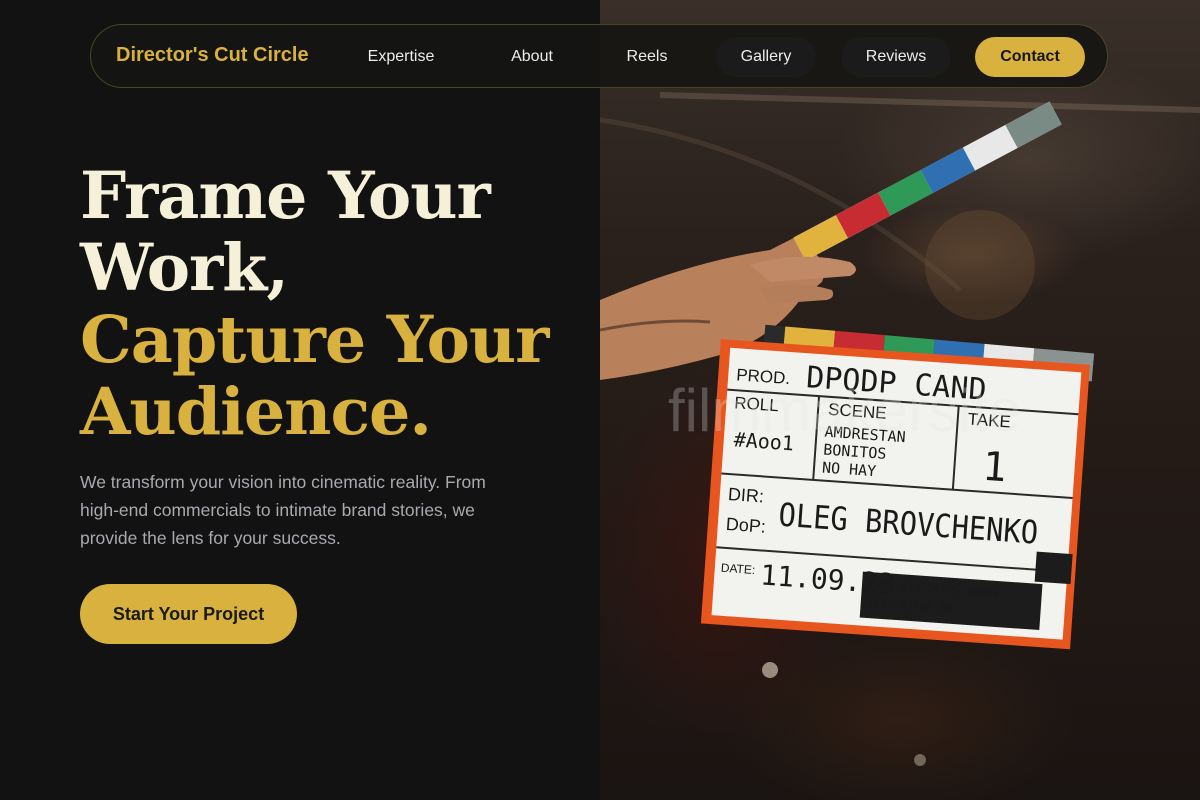 Image resolution: width=1200 pixels, height=800 pixels. Describe the element at coordinates (1030, 57) in the screenshot. I see `contact-button: Contact` at that location.